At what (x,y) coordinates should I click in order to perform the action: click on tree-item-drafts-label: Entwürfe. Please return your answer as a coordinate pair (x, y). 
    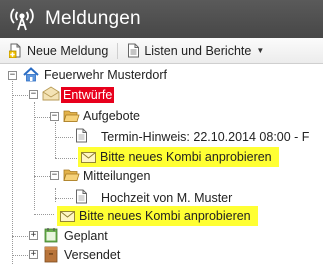
    Looking at the image, I should click on (88, 95).